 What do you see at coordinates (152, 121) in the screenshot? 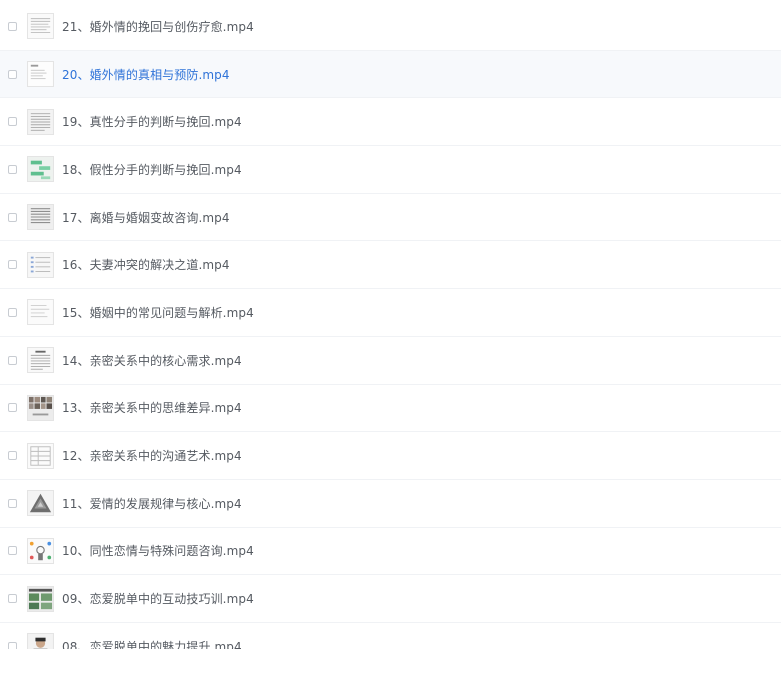
I see `file-name: 19、真性分手的判断与挽回.mp4` at bounding box center [152, 121].